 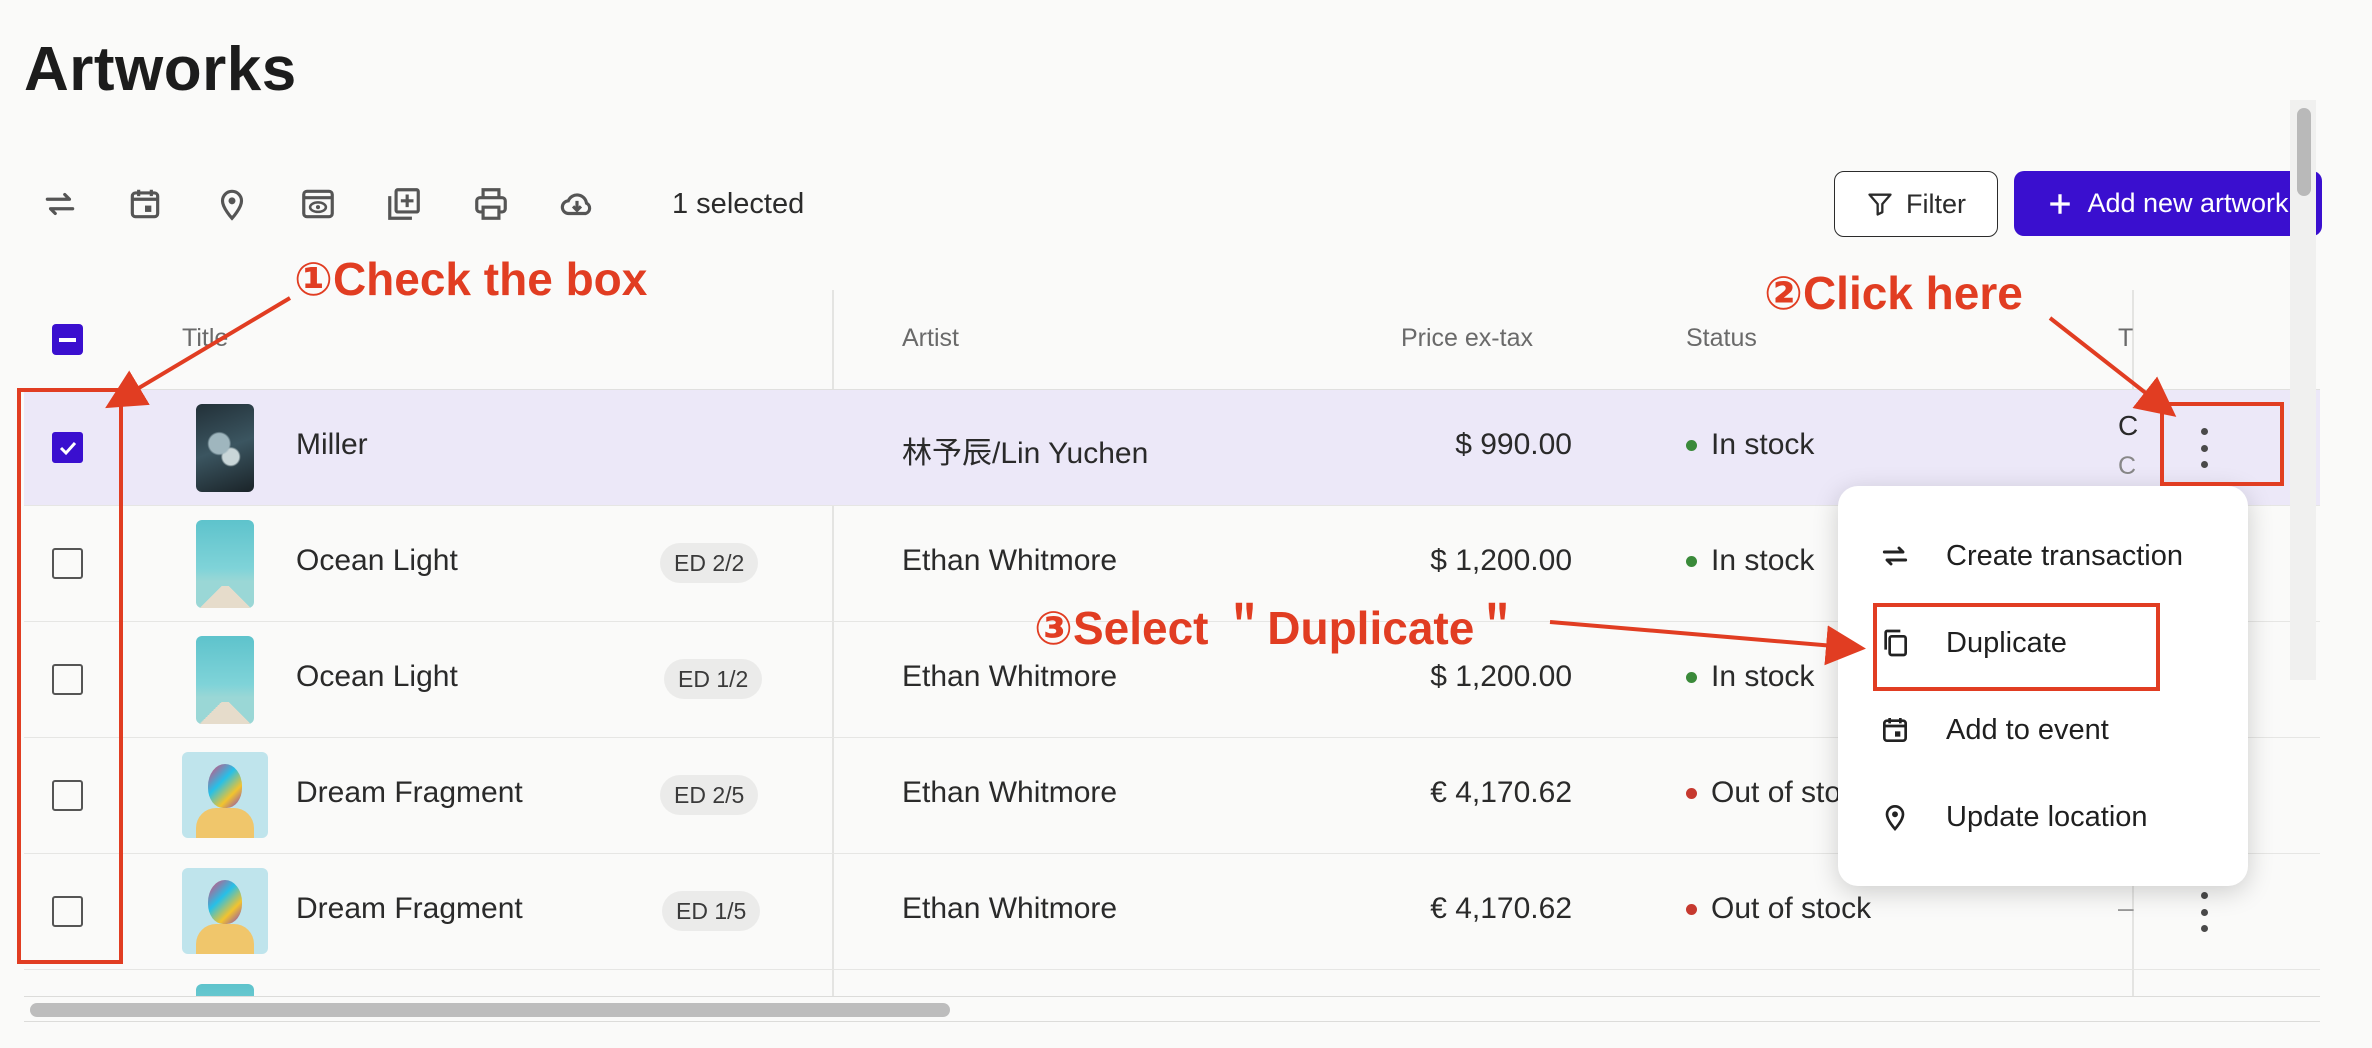 I want to click on selected-count: 1 selected, so click(x=738, y=204).